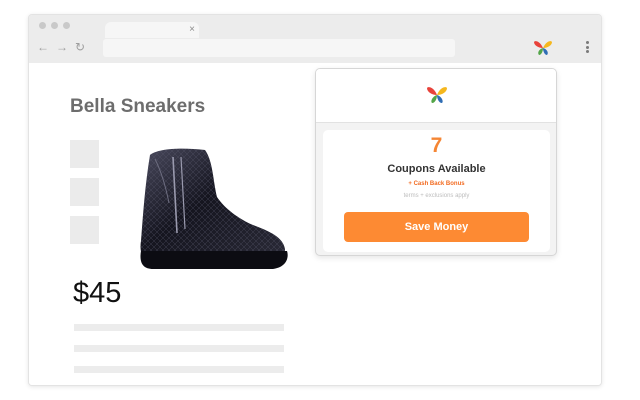 Image resolution: width=640 pixels, height=400 pixels. I want to click on browser-toolbar: × ← → ↻, so click(315, 39).